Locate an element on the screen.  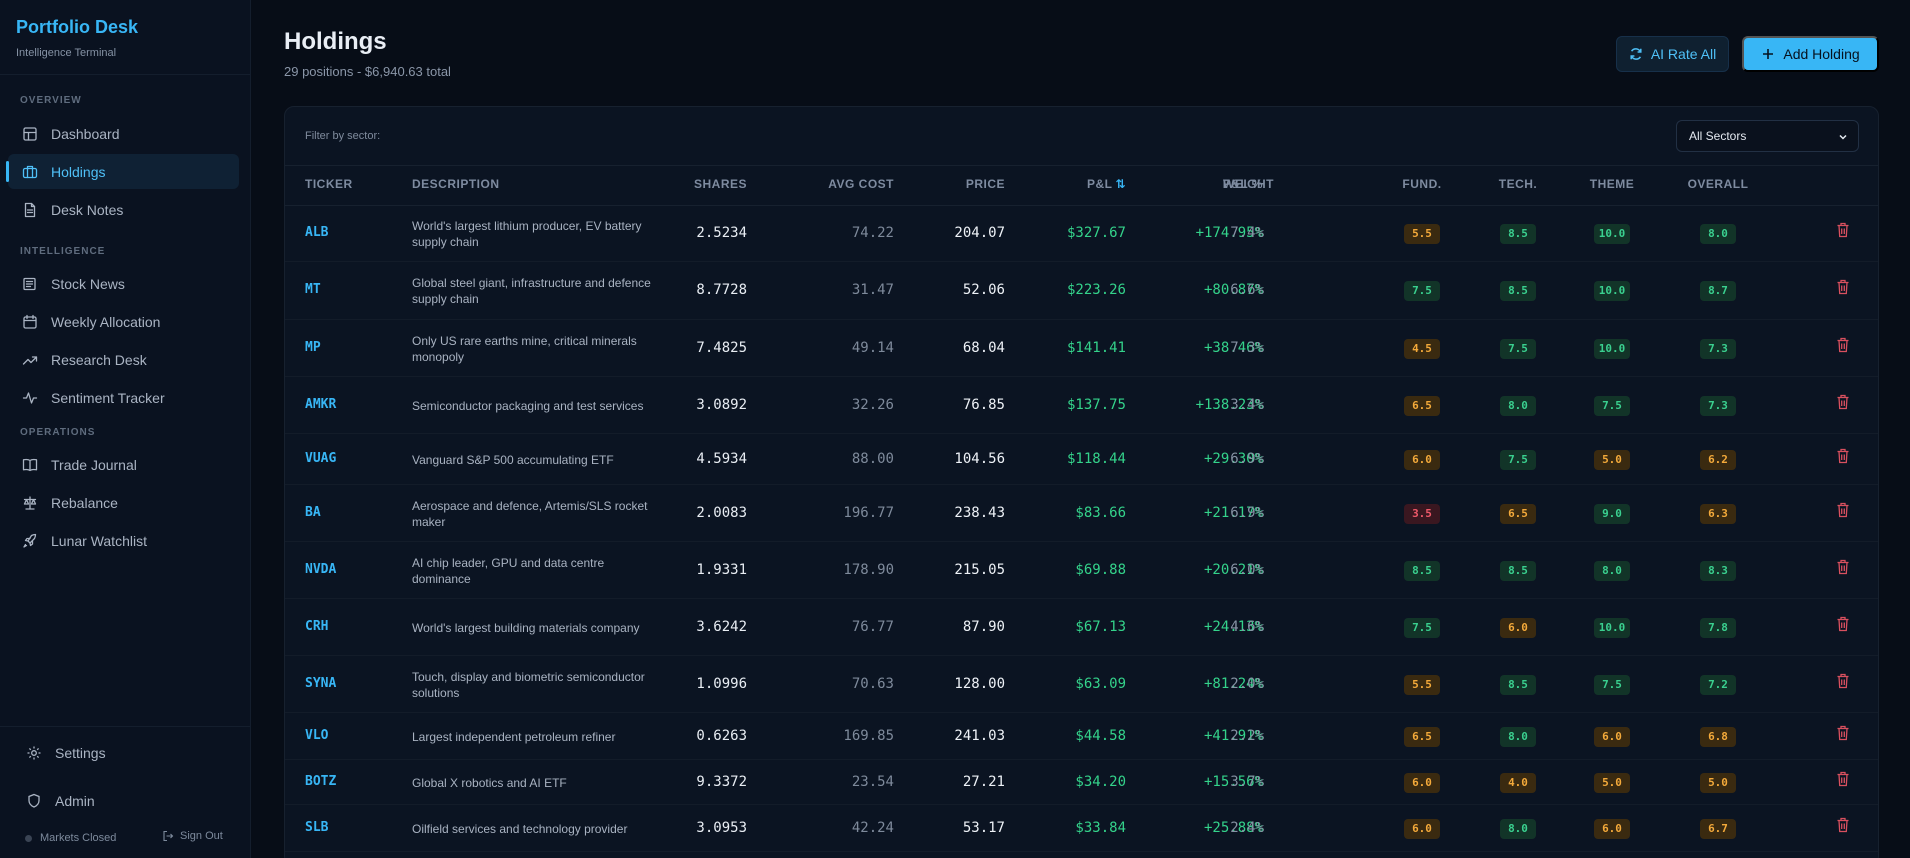
add-holding-button: Add Holding is located at coordinates (1810, 54).